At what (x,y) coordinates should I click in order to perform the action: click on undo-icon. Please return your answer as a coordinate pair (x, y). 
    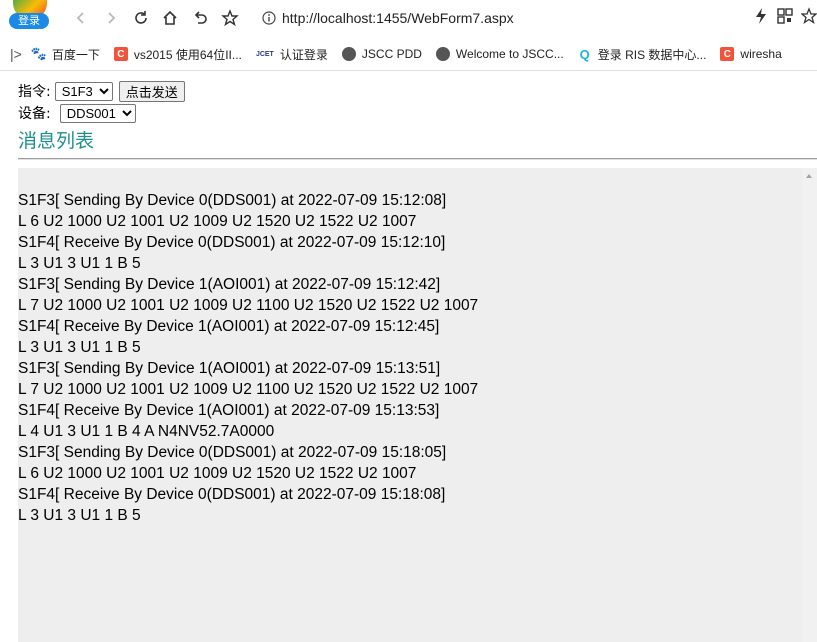
    Looking at the image, I should click on (200, 17).